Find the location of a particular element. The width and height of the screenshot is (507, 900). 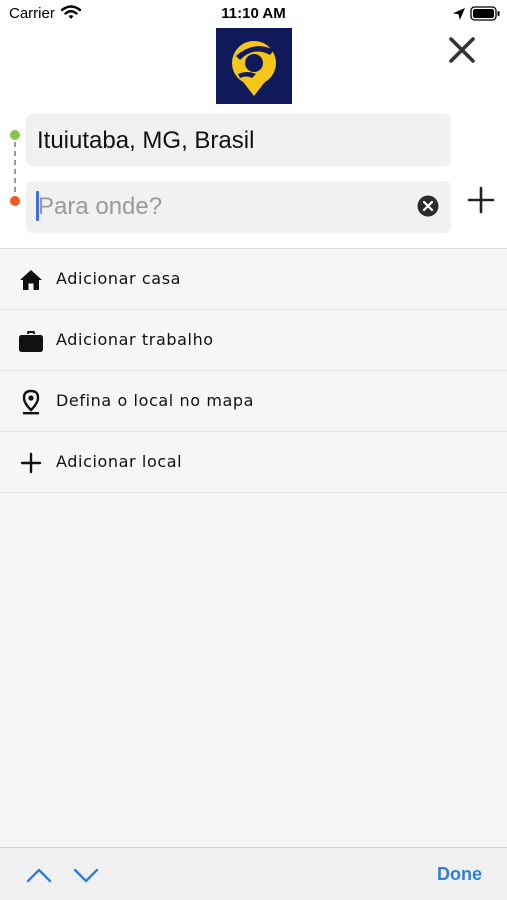

origin-field: Ituiutaba, MG, Brasil is located at coordinates (238, 140).